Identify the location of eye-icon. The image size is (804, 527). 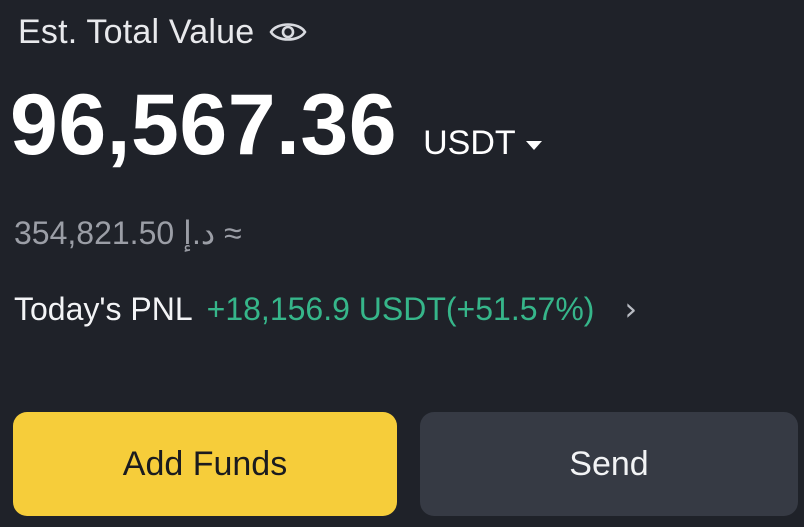
(288, 32).